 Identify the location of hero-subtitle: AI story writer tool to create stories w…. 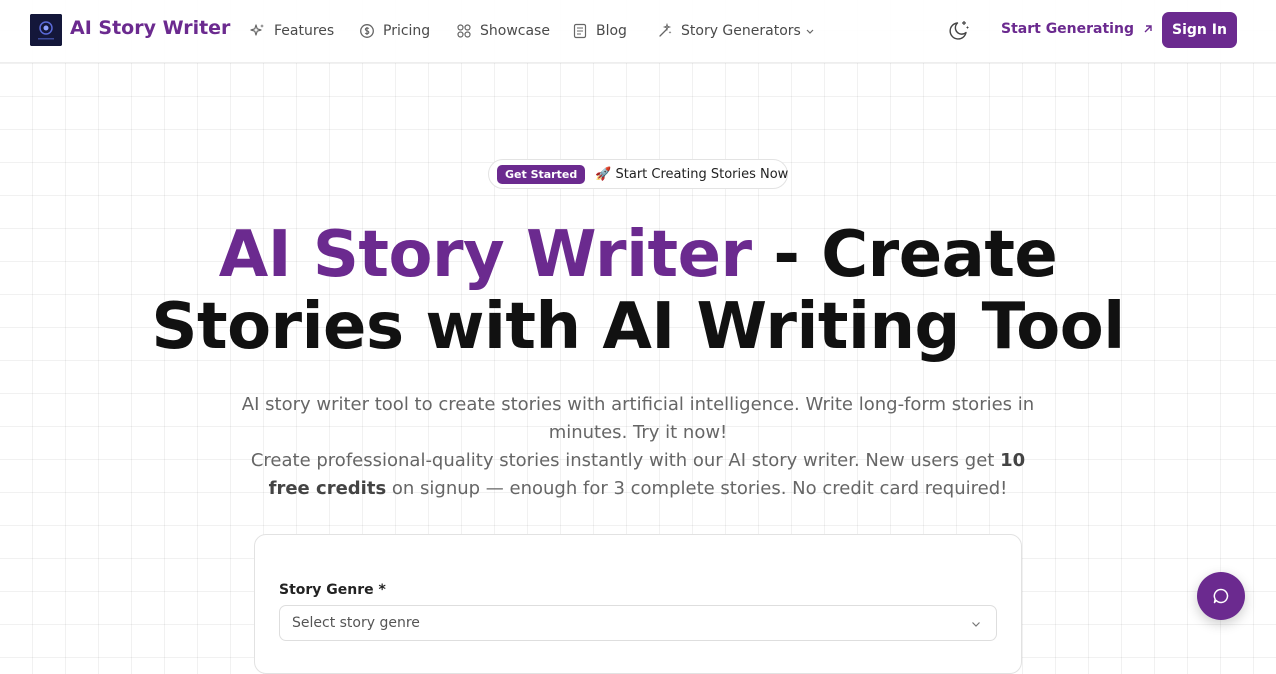
(638, 447).